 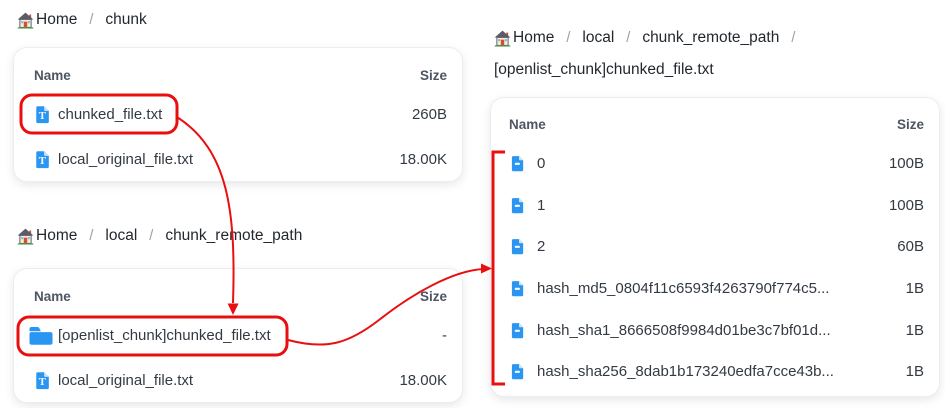 I want to click on breadcrumb-chunk-remote-path-link: chunk_remote_path, so click(x=710, y=38).